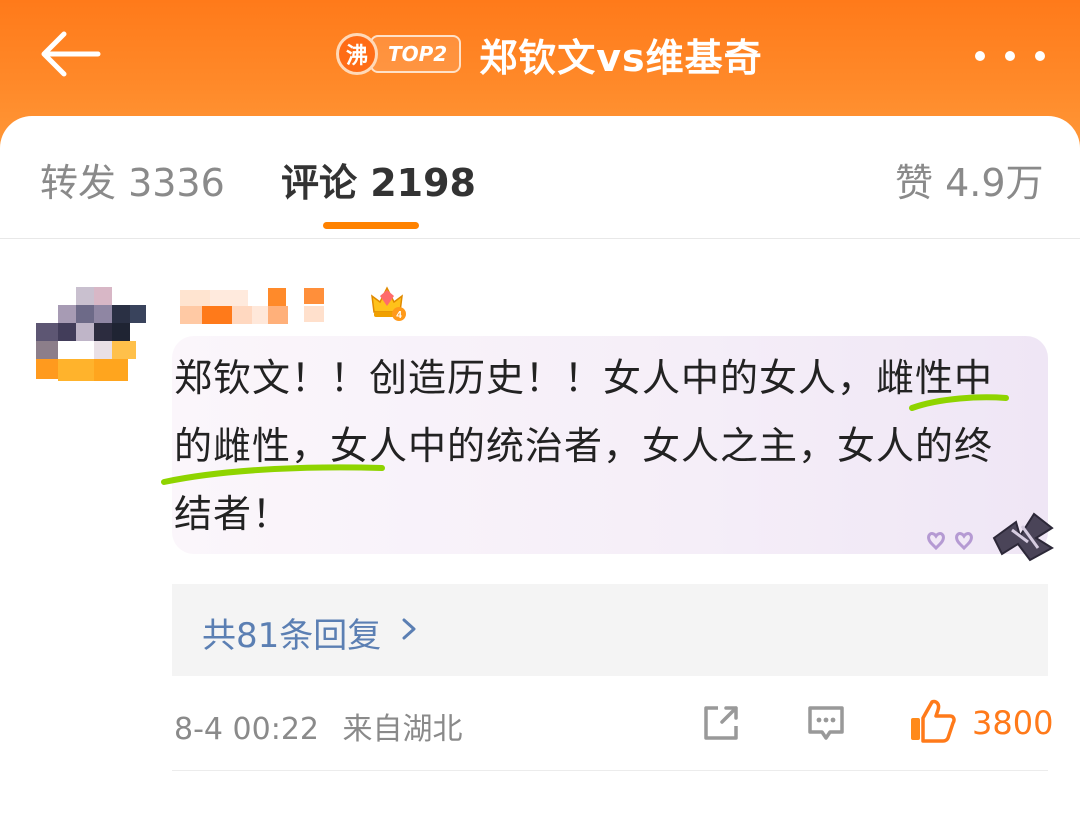  I want to click on header-title-group: 沸 TOP2 郑钦文vs维基奇, so click(549, 54).